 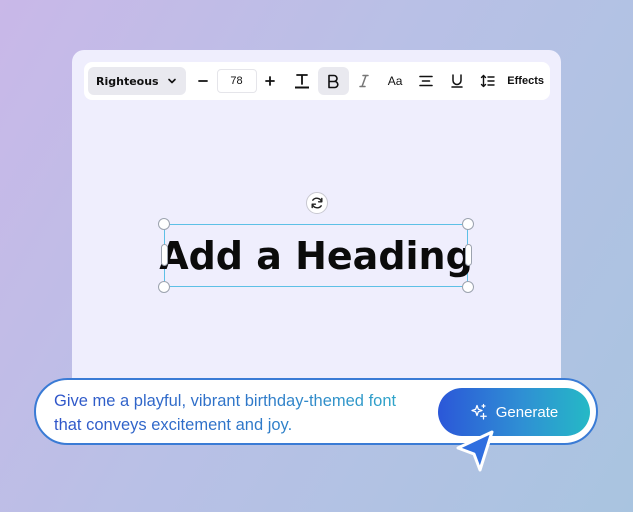 What do you see at coordinates (479, 411) in the screenshot?
I see `sparkle-icon` at bounding box center [479, 411].